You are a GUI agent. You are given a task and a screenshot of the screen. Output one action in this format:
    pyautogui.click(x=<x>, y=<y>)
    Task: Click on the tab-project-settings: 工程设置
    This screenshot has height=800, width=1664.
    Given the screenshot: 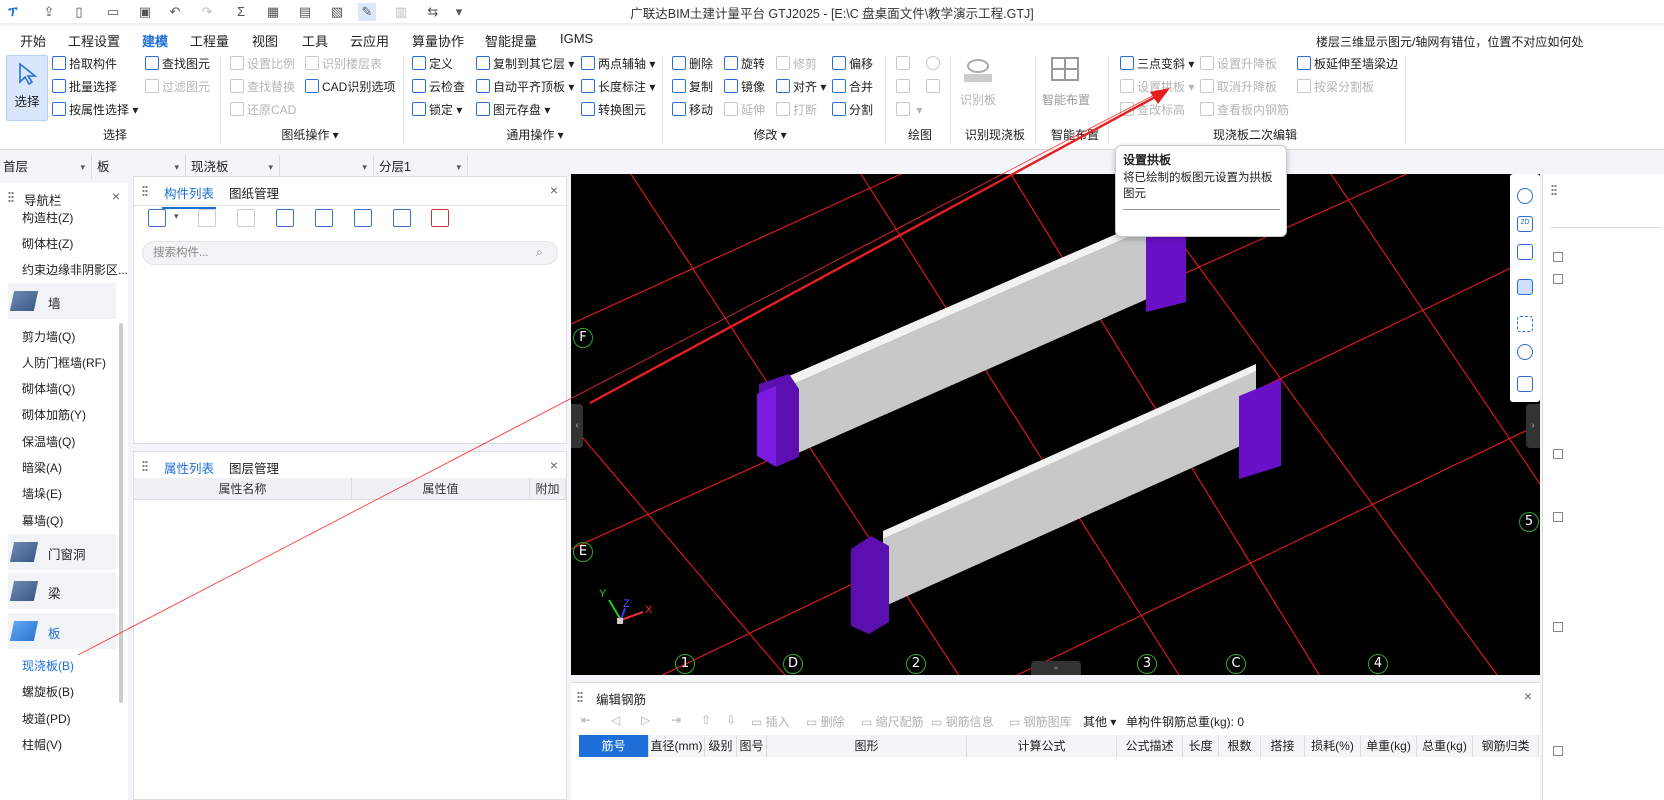 What is the action you would take?
    pyautogui.click(x=94, y=40)
    